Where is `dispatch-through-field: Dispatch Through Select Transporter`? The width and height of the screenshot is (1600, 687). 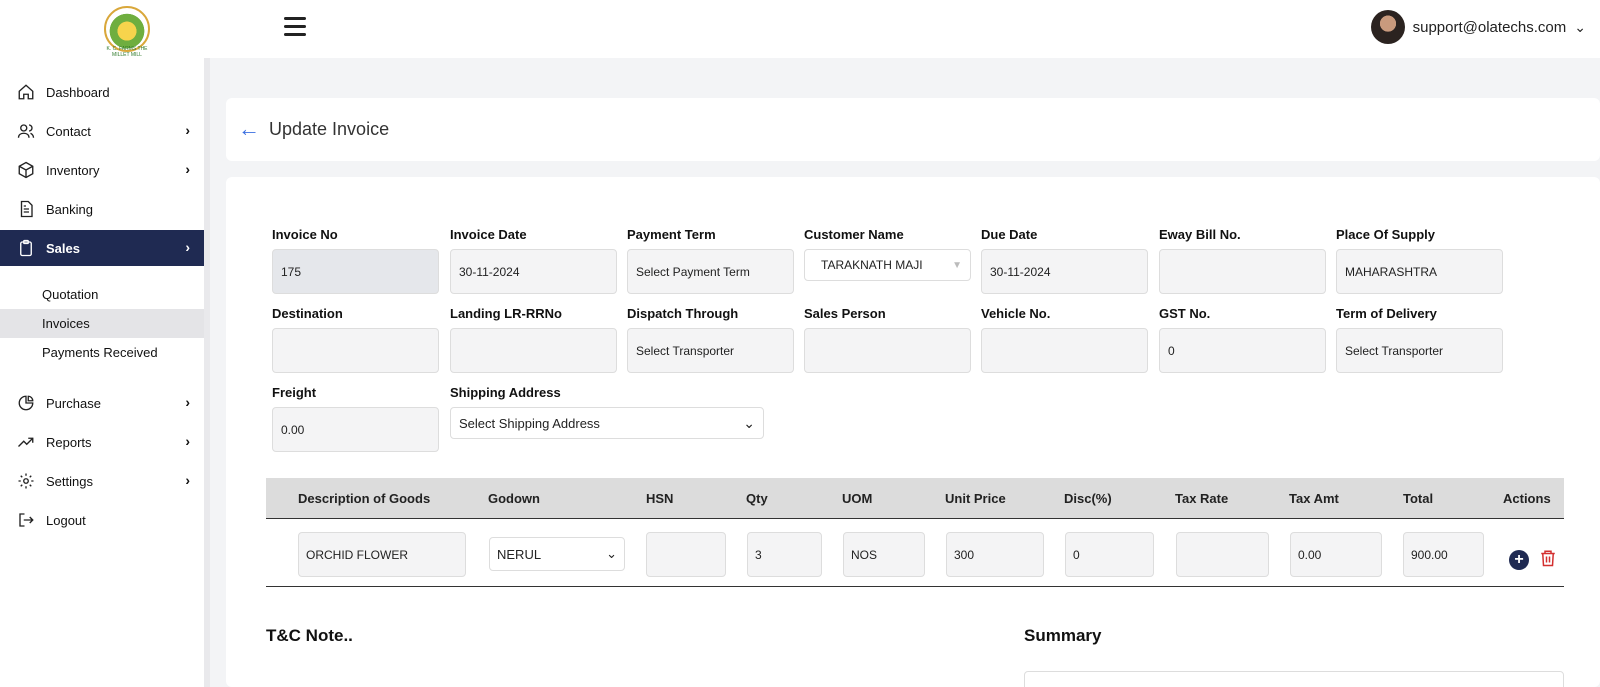
dispatch-through-field: Dispatch Through Select Transporter is located at coordinates (710, 339).